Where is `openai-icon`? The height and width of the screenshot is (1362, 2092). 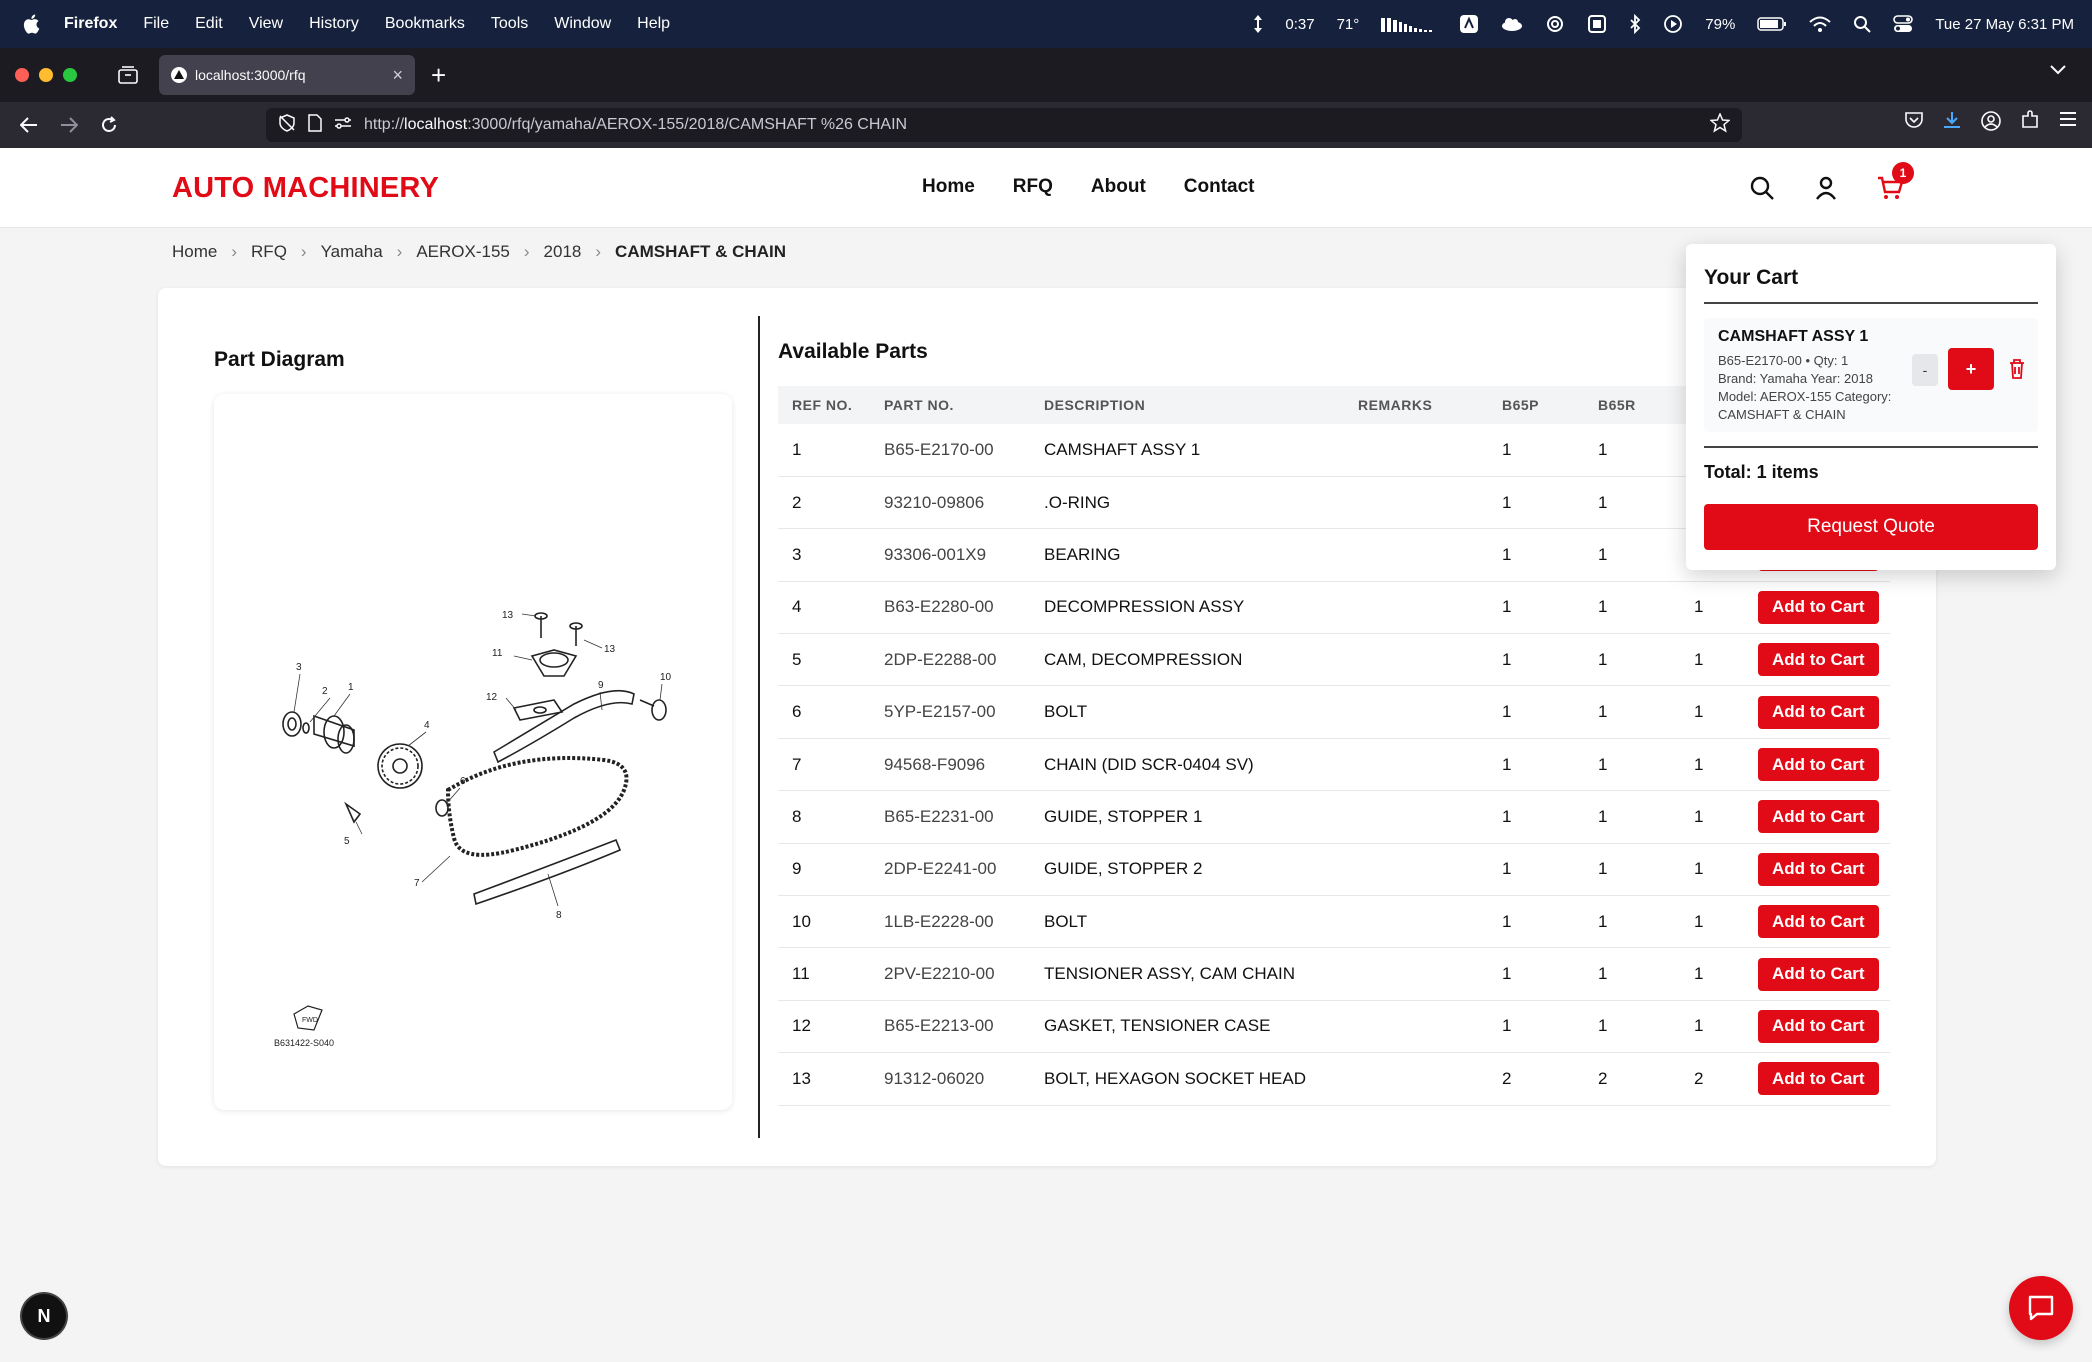 openai-icon is located at coordinates (1555, 24).